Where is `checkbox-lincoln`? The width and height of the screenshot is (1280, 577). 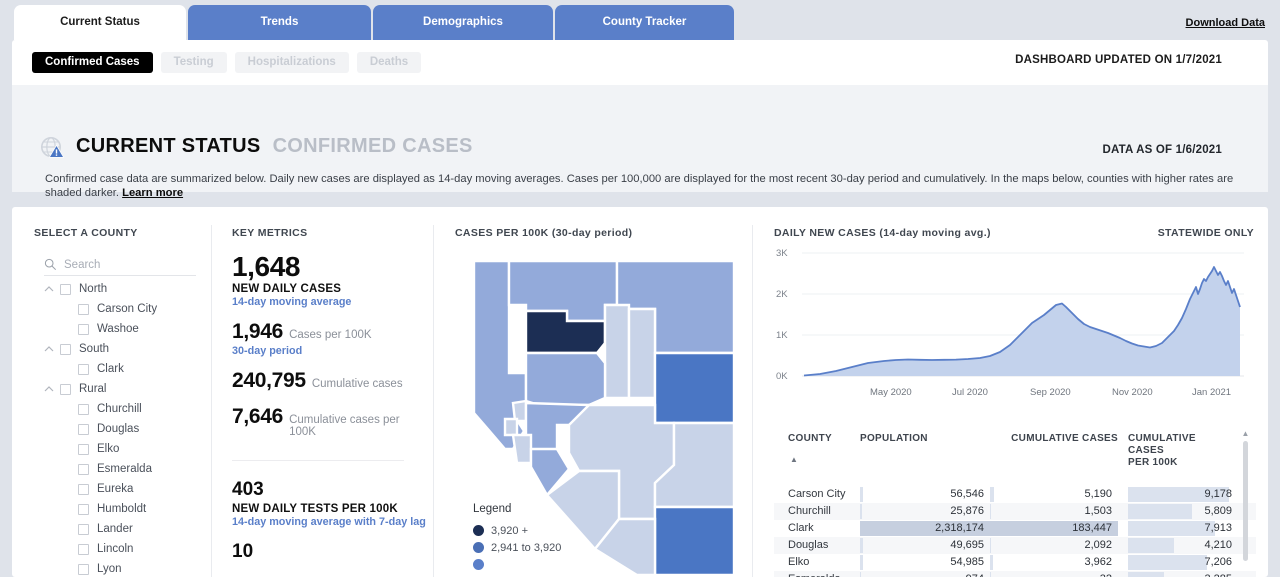
checkbox-lincoln is located at coordinates (83, 549).